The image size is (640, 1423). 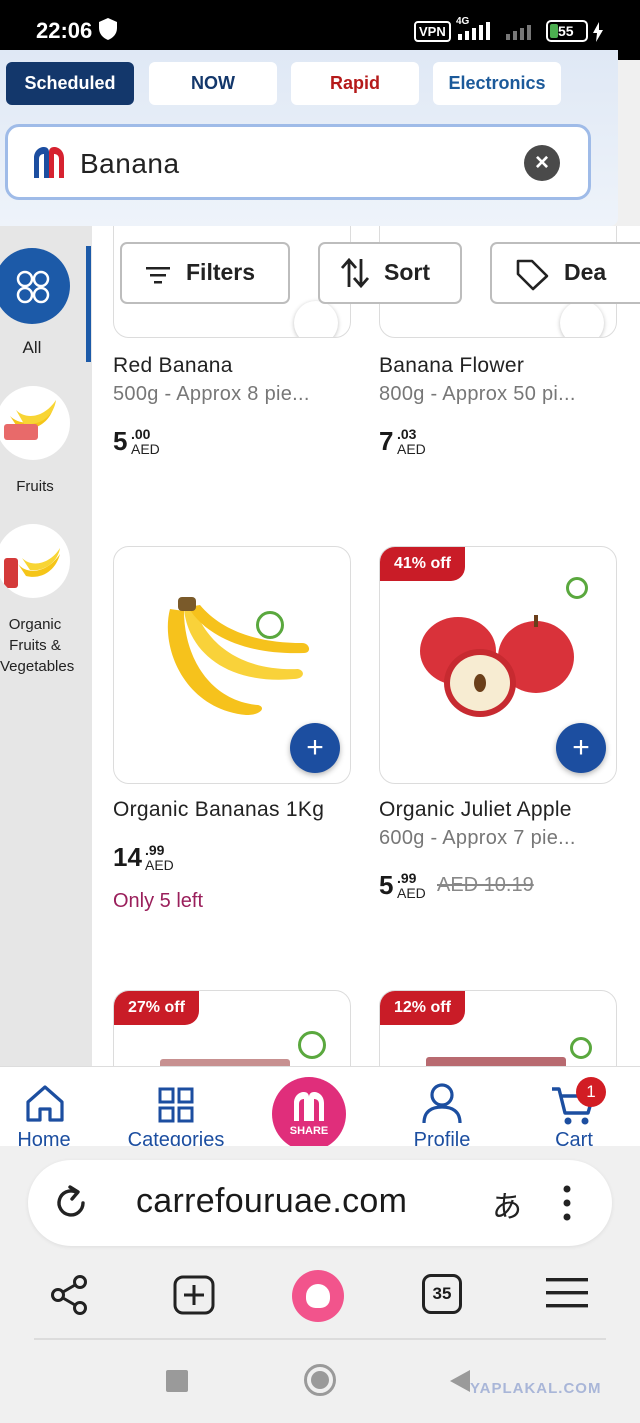 I want to click on share-button: SHARE, so click(x=309, y=1111).